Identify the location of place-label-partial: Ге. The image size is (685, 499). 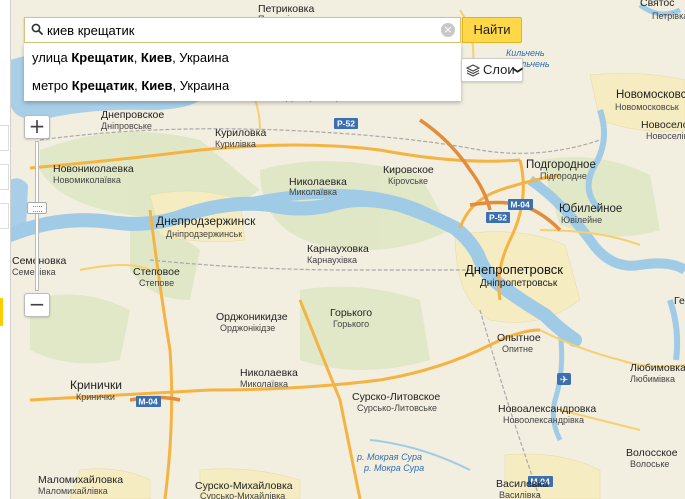
(679, 301).